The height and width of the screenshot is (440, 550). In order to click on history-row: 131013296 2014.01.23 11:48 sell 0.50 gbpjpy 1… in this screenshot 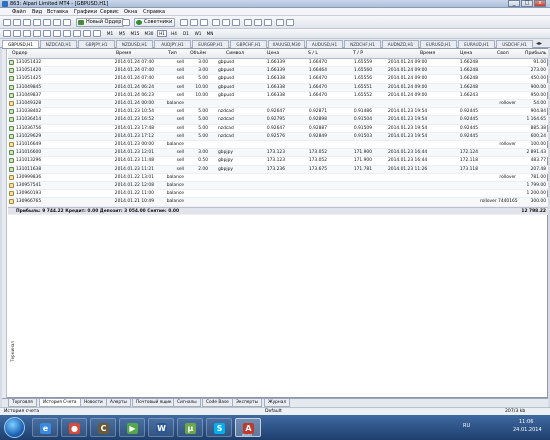, I will do `click(278, 161)`.